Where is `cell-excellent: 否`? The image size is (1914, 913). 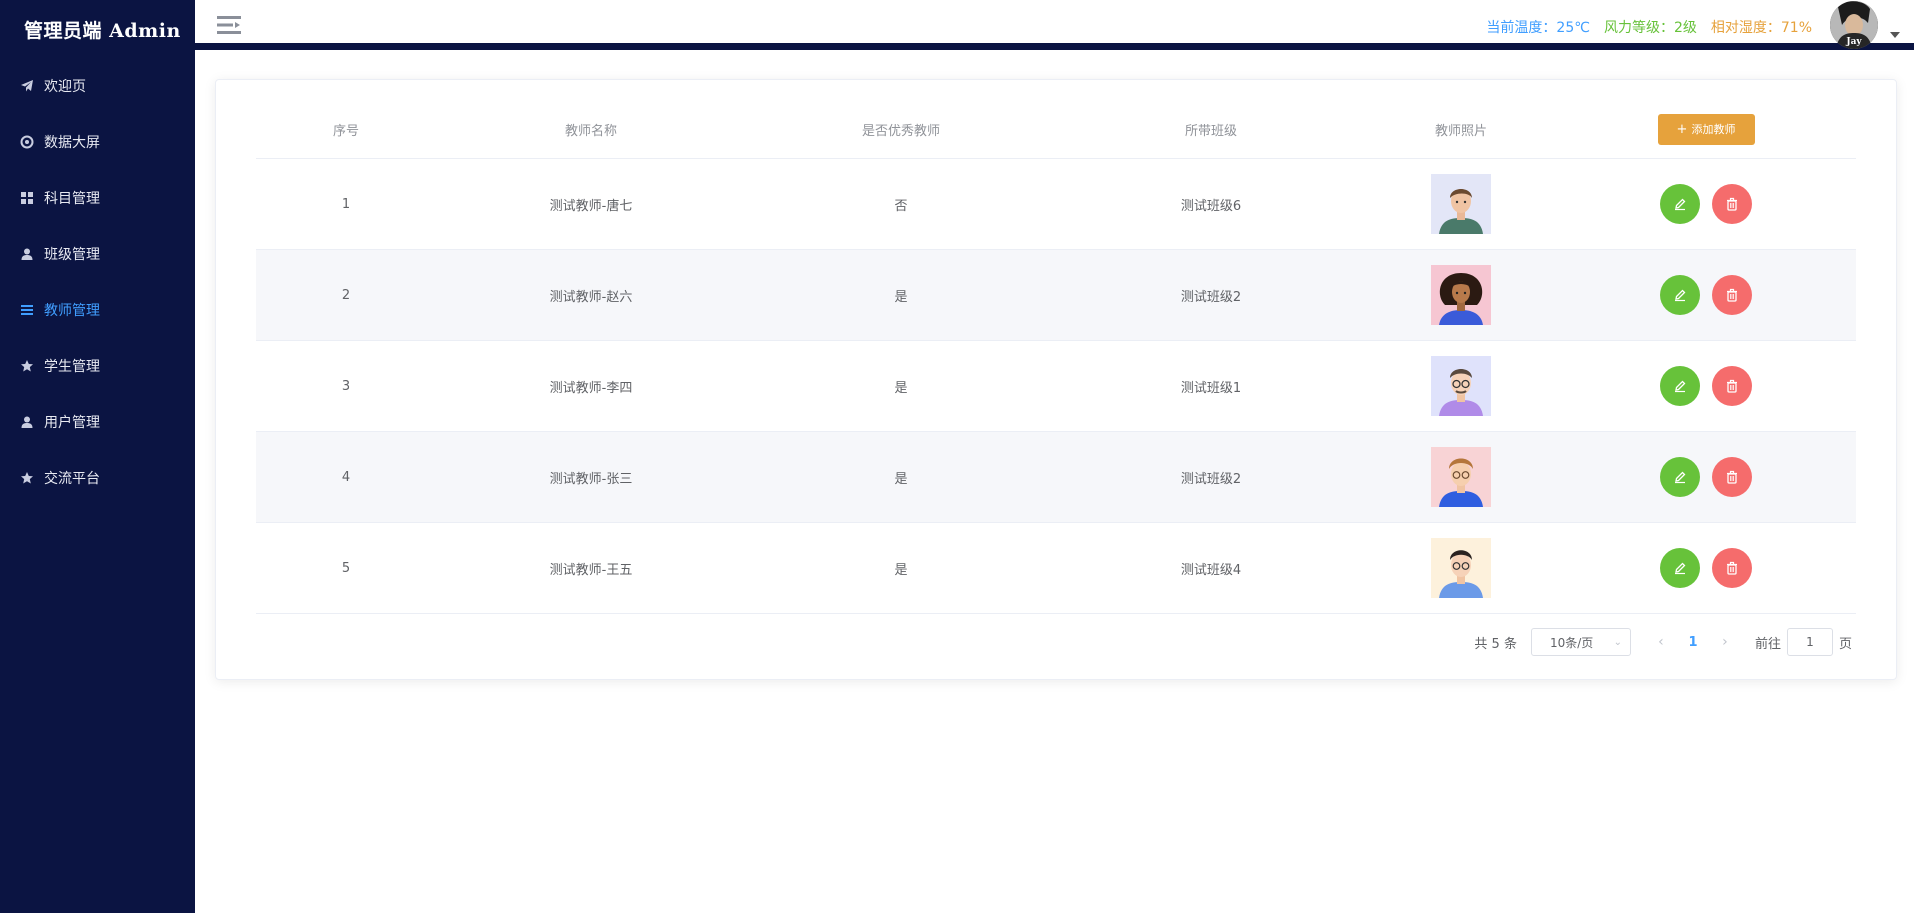 cell-excellent: 否 is located at coordinates (901, 206).